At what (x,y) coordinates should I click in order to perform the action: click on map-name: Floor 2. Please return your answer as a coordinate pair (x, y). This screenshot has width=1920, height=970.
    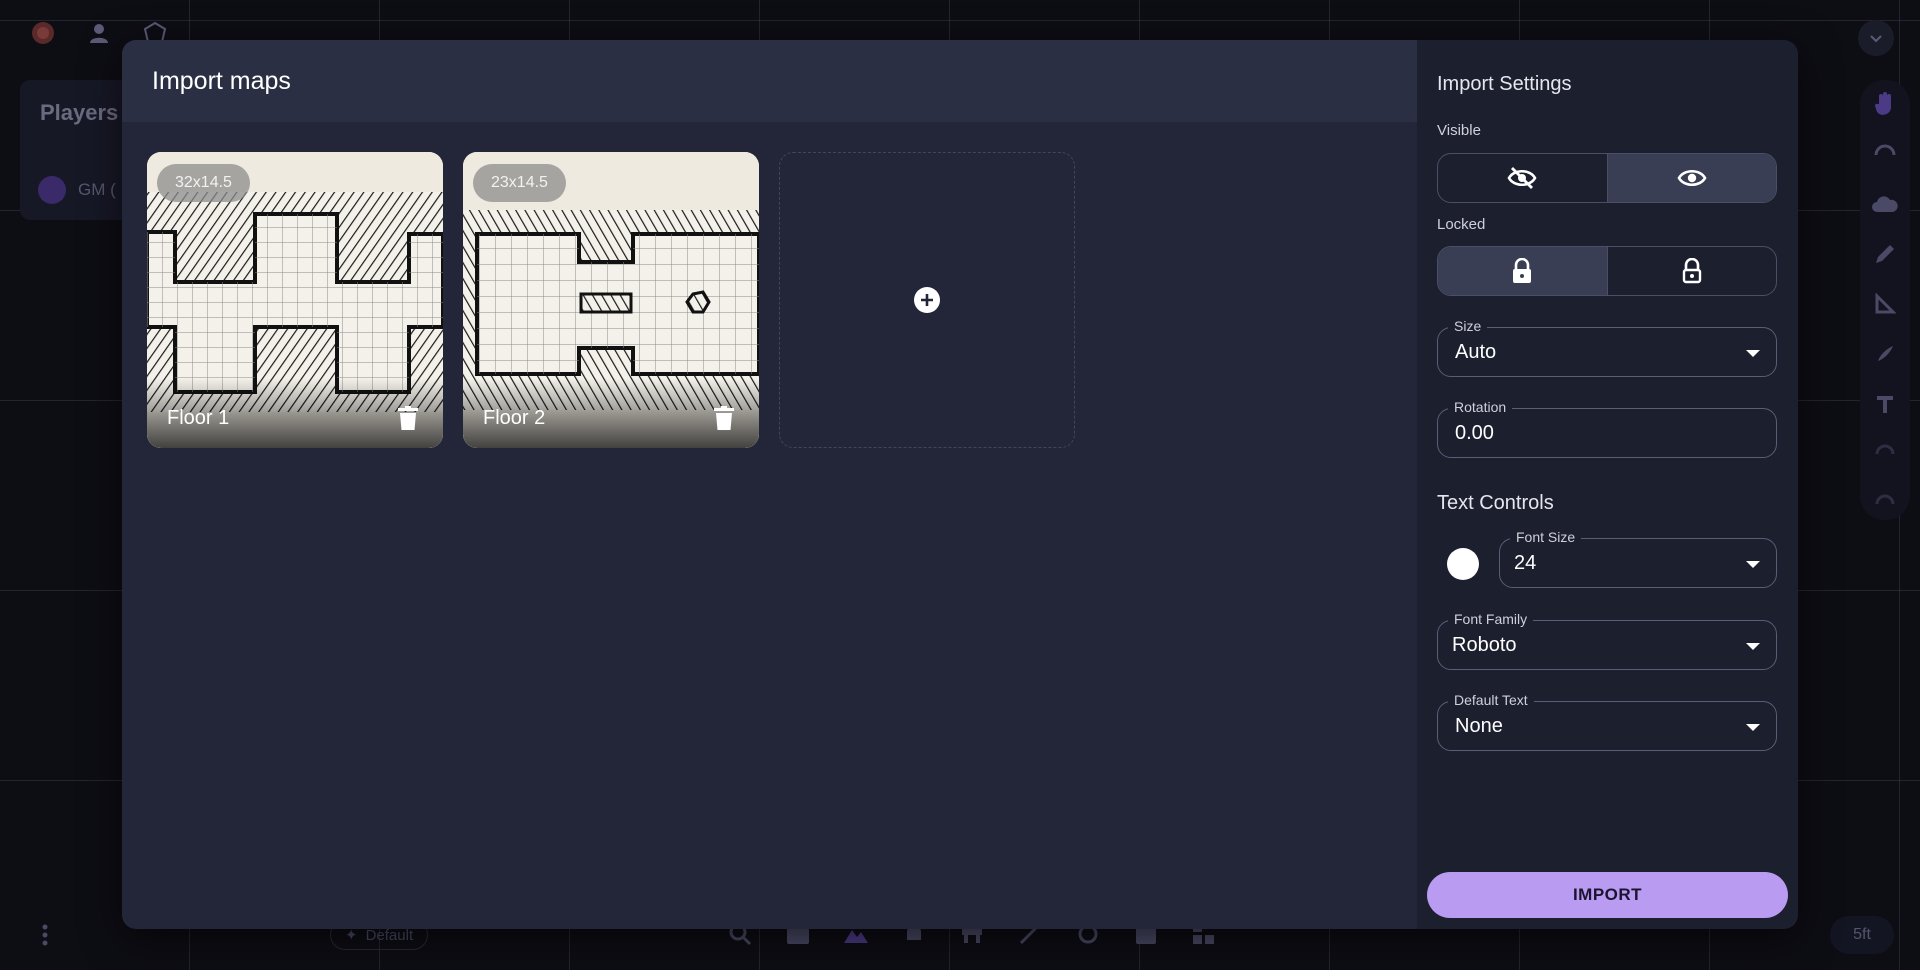
    Looking at the image, I should click on (514, 418).